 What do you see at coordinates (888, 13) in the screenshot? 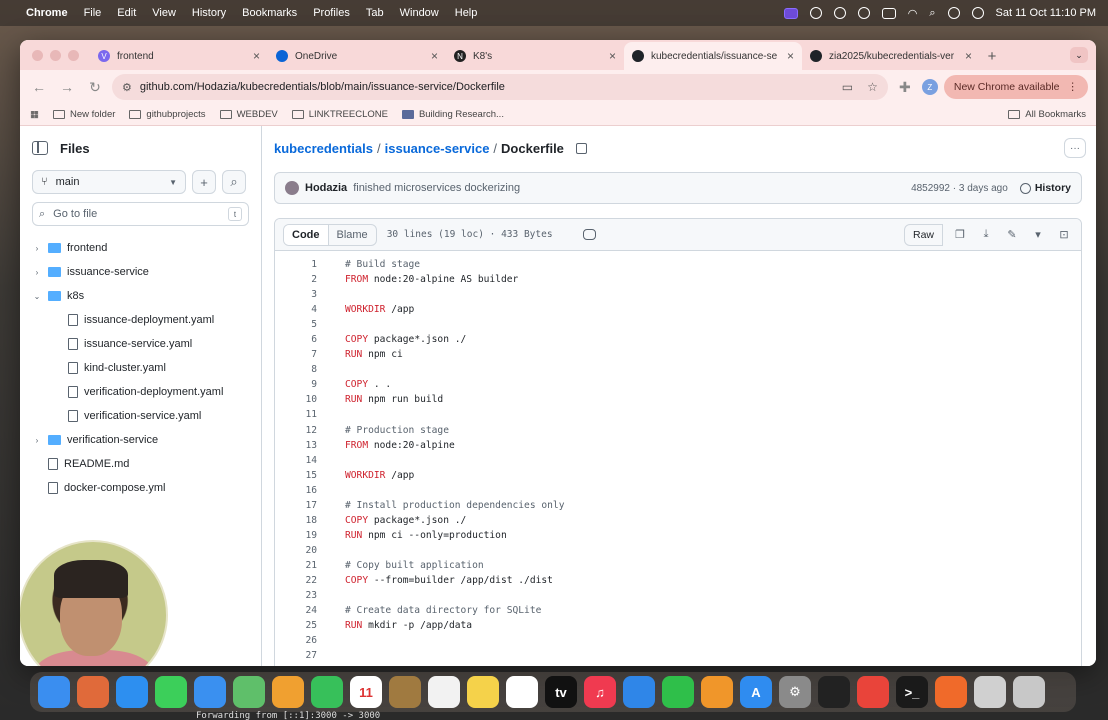
I see `battery-icon` at bounding box center [888, 13].